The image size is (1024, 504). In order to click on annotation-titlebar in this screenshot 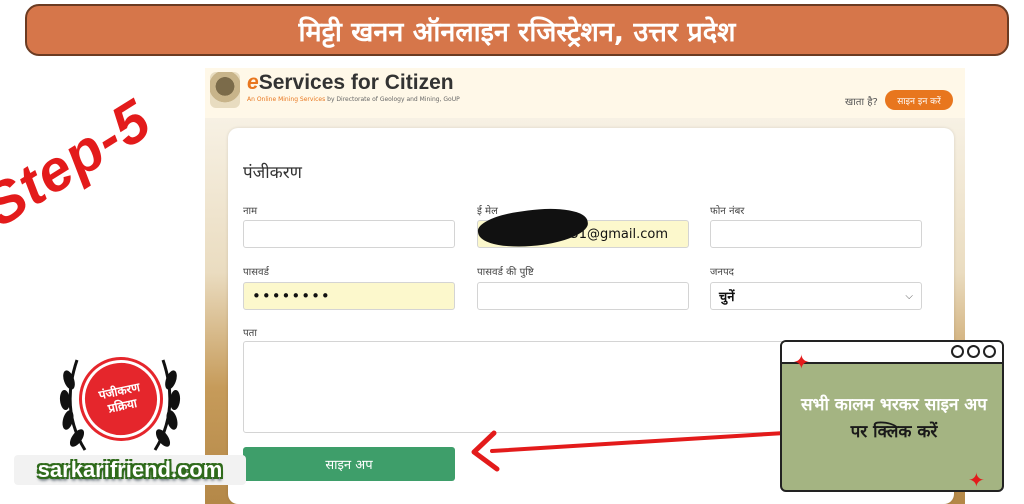, I will do `click(892, 353)`.